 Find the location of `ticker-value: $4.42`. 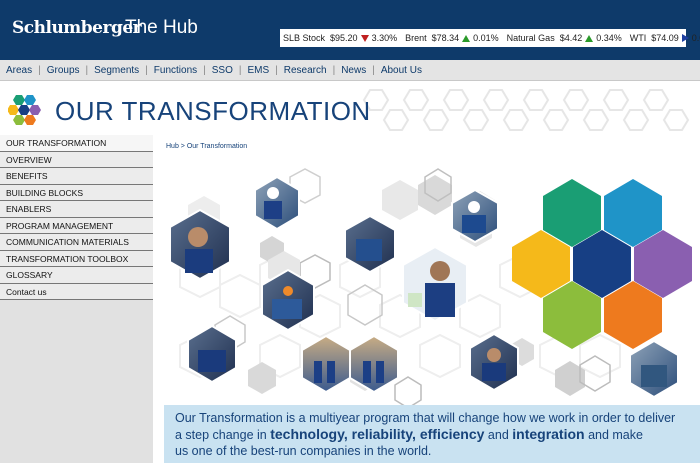

ticker-value: $4.42 is located at coordinates (571, 38).